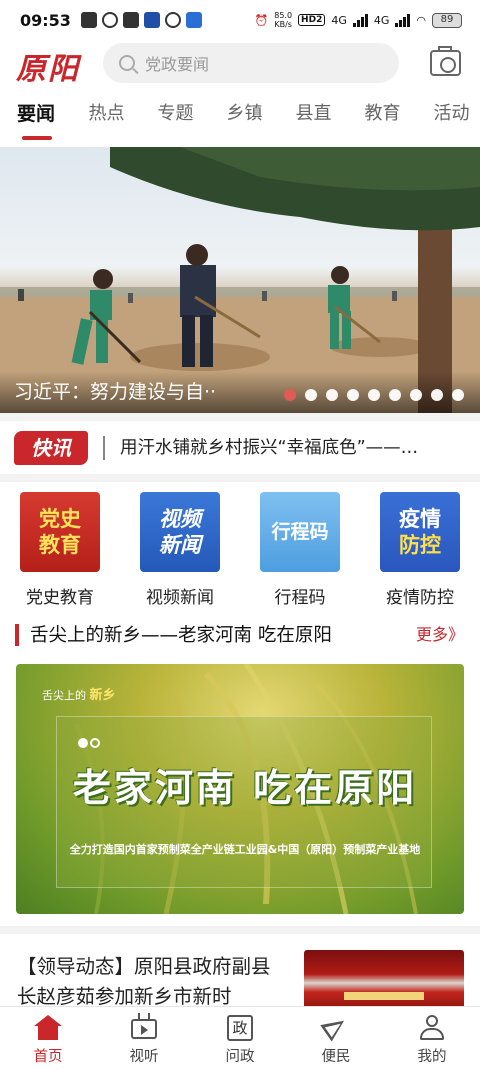  What do you see at coordinates (336, 1057) in the screenshot?
I see `nav-label: 便民` at bounding box center [336, 1057].